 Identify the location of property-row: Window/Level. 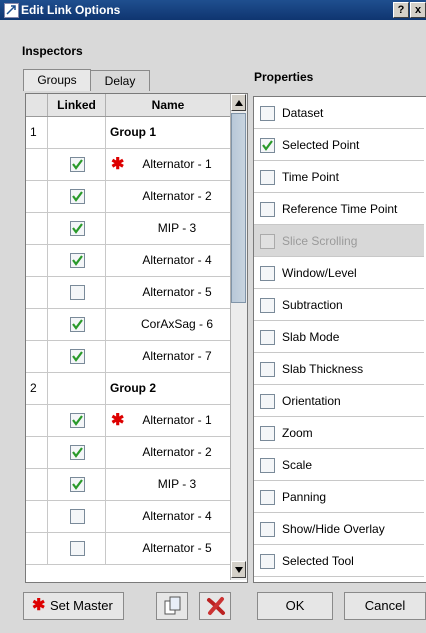
(339, 273).